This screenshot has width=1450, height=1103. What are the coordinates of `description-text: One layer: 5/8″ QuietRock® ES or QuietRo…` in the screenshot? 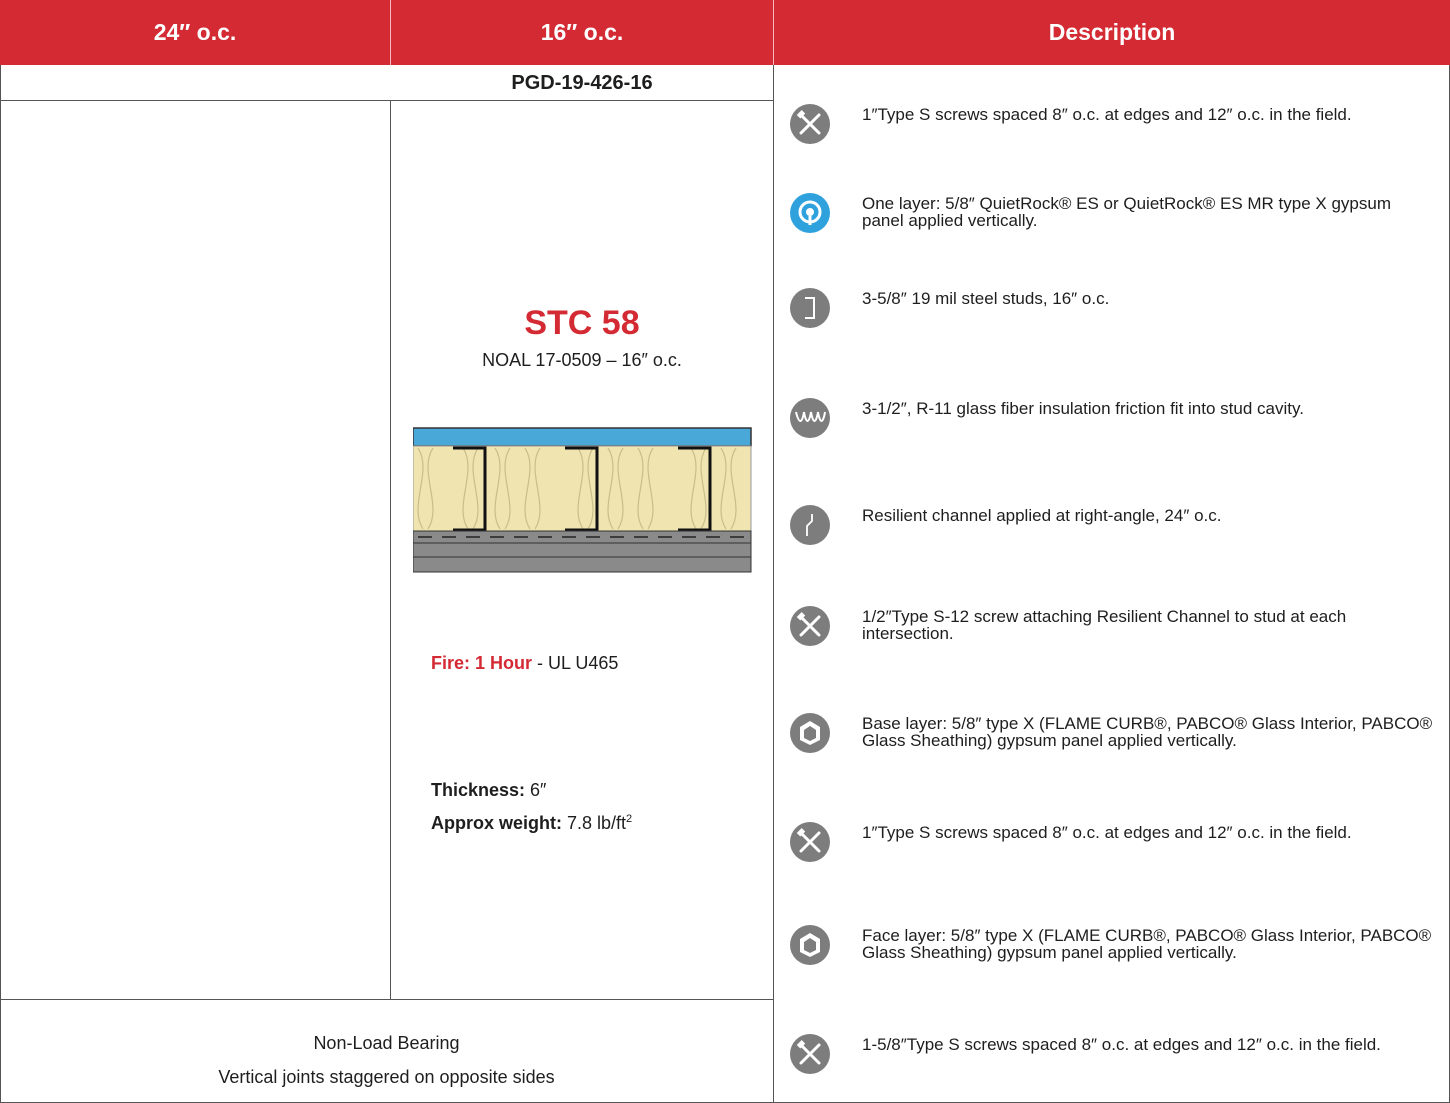 It's located at (1126, 212).